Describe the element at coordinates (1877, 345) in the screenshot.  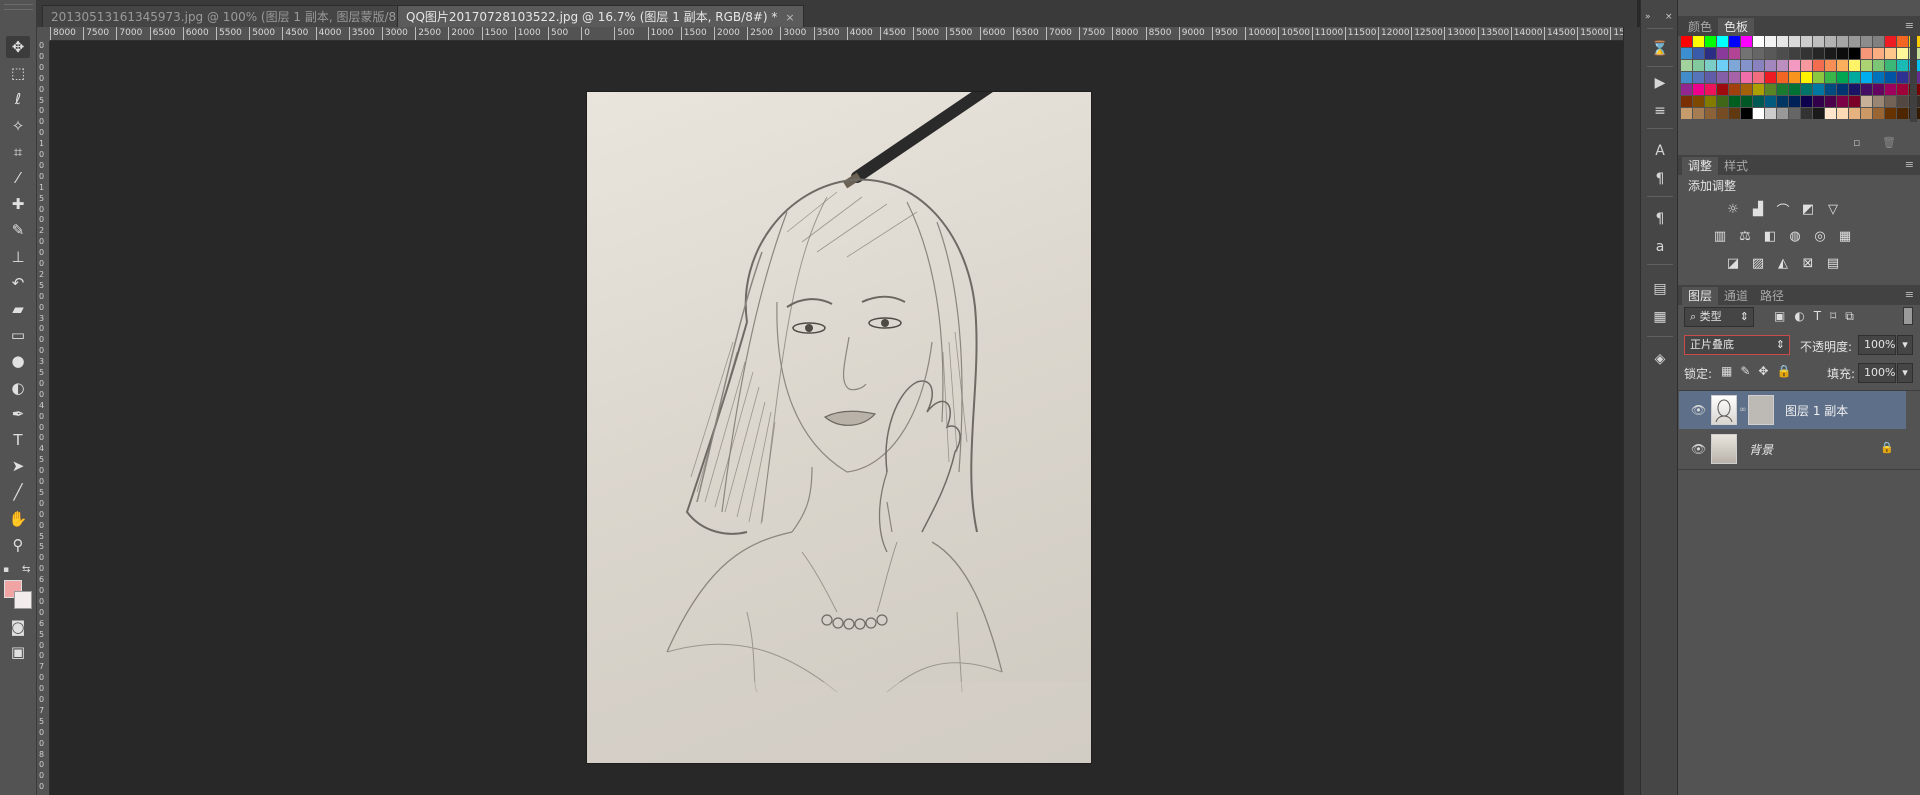
I see `opacity-input: 100%` at that location.